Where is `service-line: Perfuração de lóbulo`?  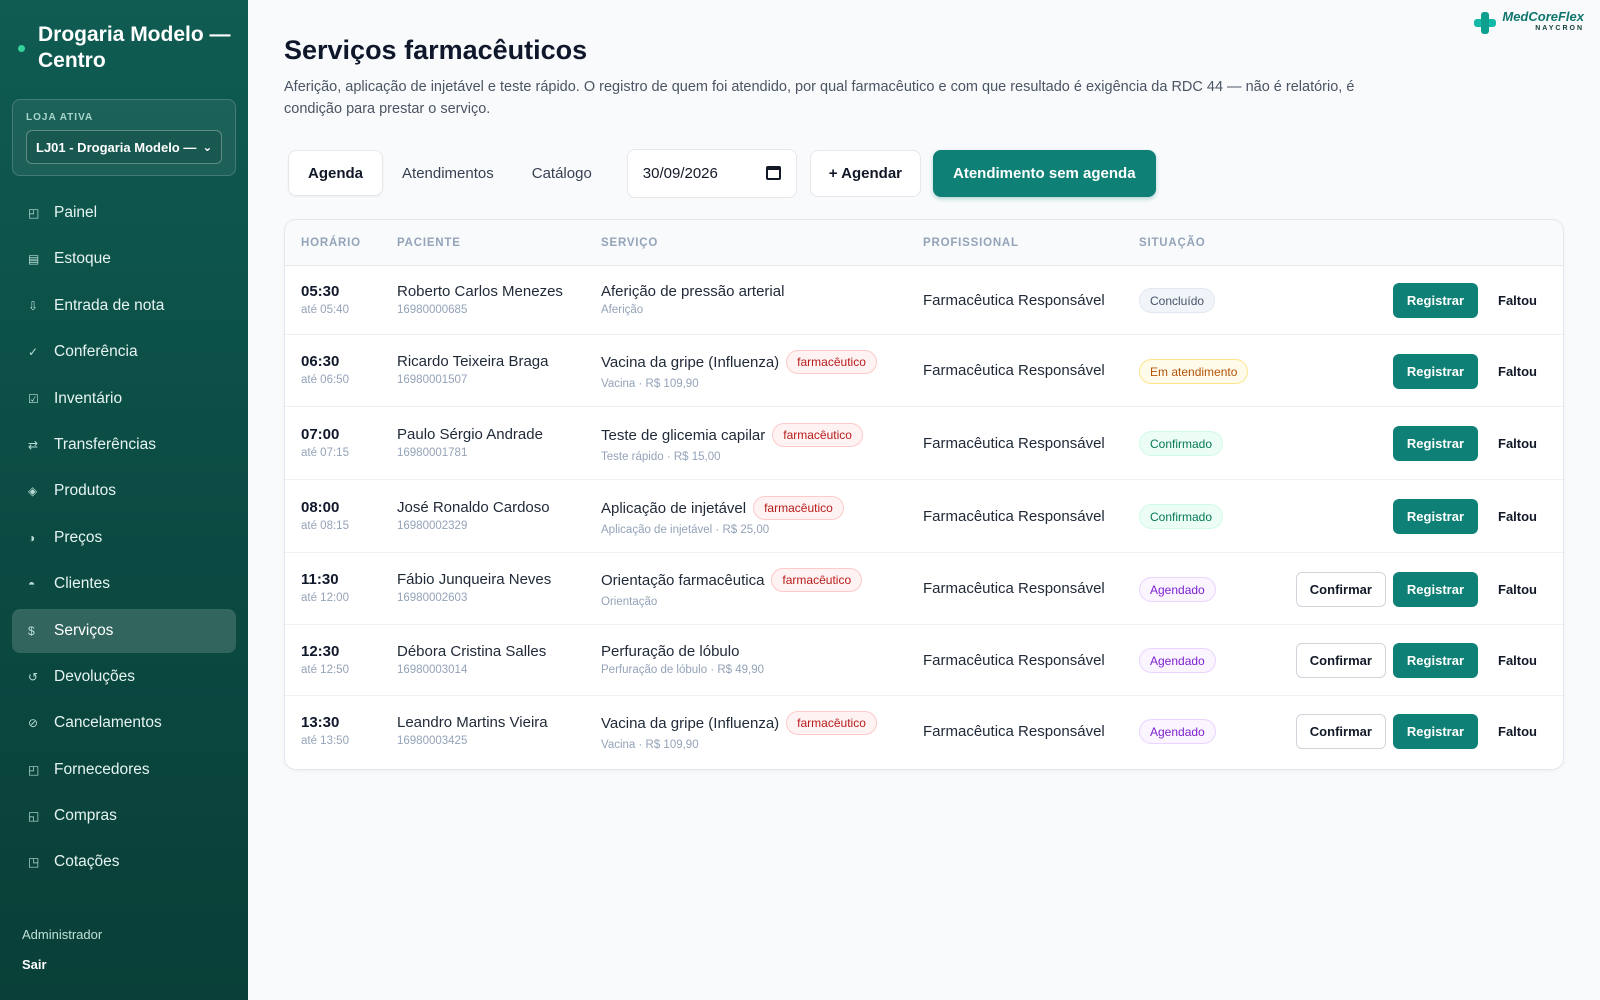
service-line: Perfuração de lóbulo is located at coordinates (682, 651).